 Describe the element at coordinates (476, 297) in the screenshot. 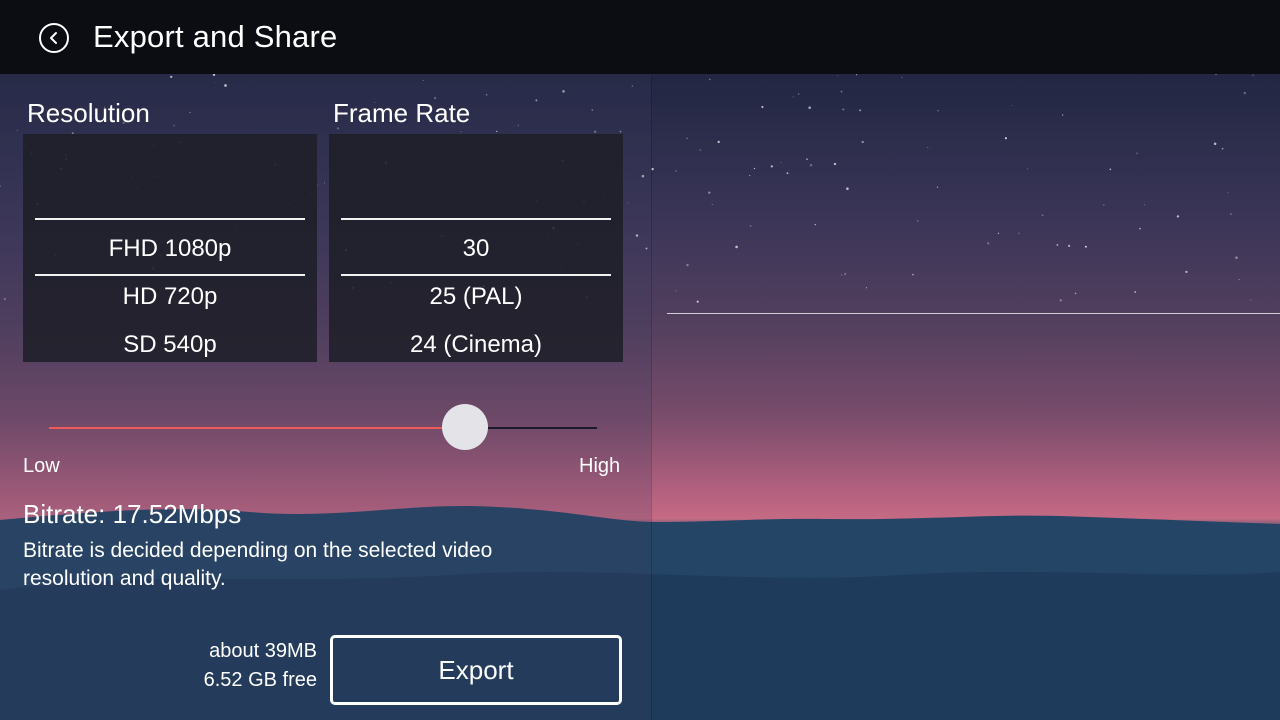

I see `frame-rate-option-25: 25 (PAL)` at that location.